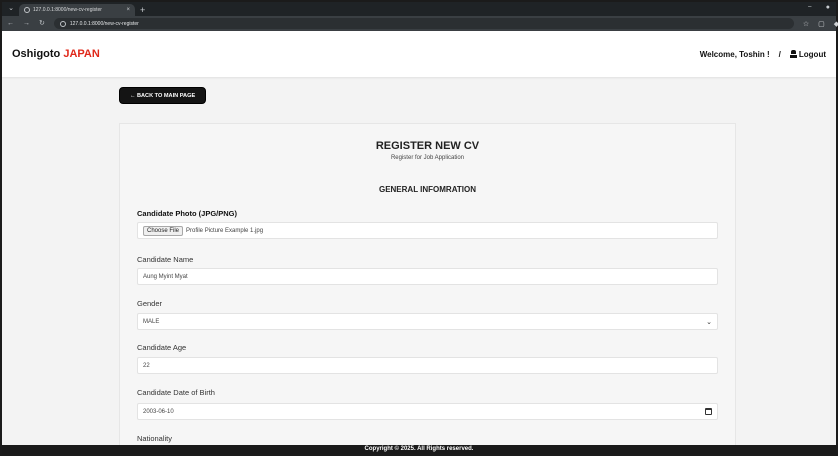 The image size is (838, 456). I want to click on back-to-main-button: ← BACK TO MAIN PAGE, so click(162, 95).